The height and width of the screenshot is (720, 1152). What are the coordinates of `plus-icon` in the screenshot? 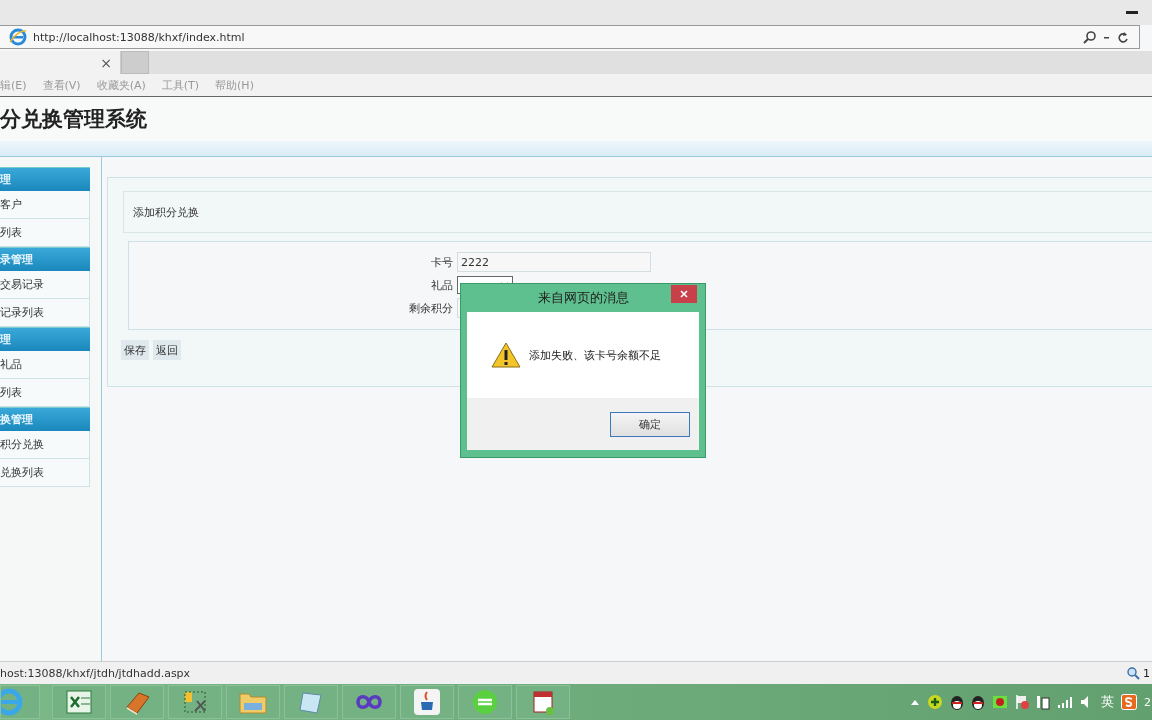 It's located at (935, 702).